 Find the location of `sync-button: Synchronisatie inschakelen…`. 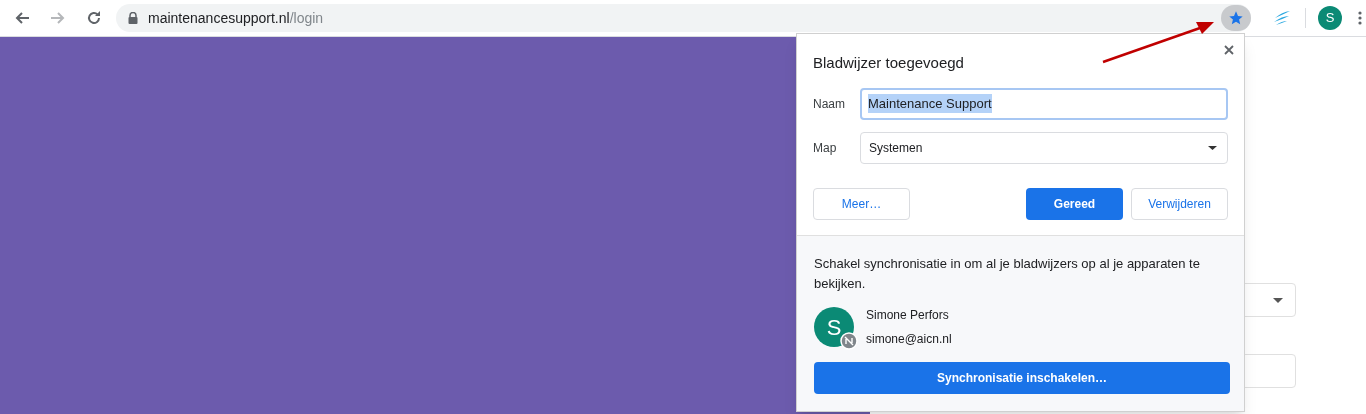

sync-button: Synchronisatie inschakelen… is located at coordinates (1022, 378).